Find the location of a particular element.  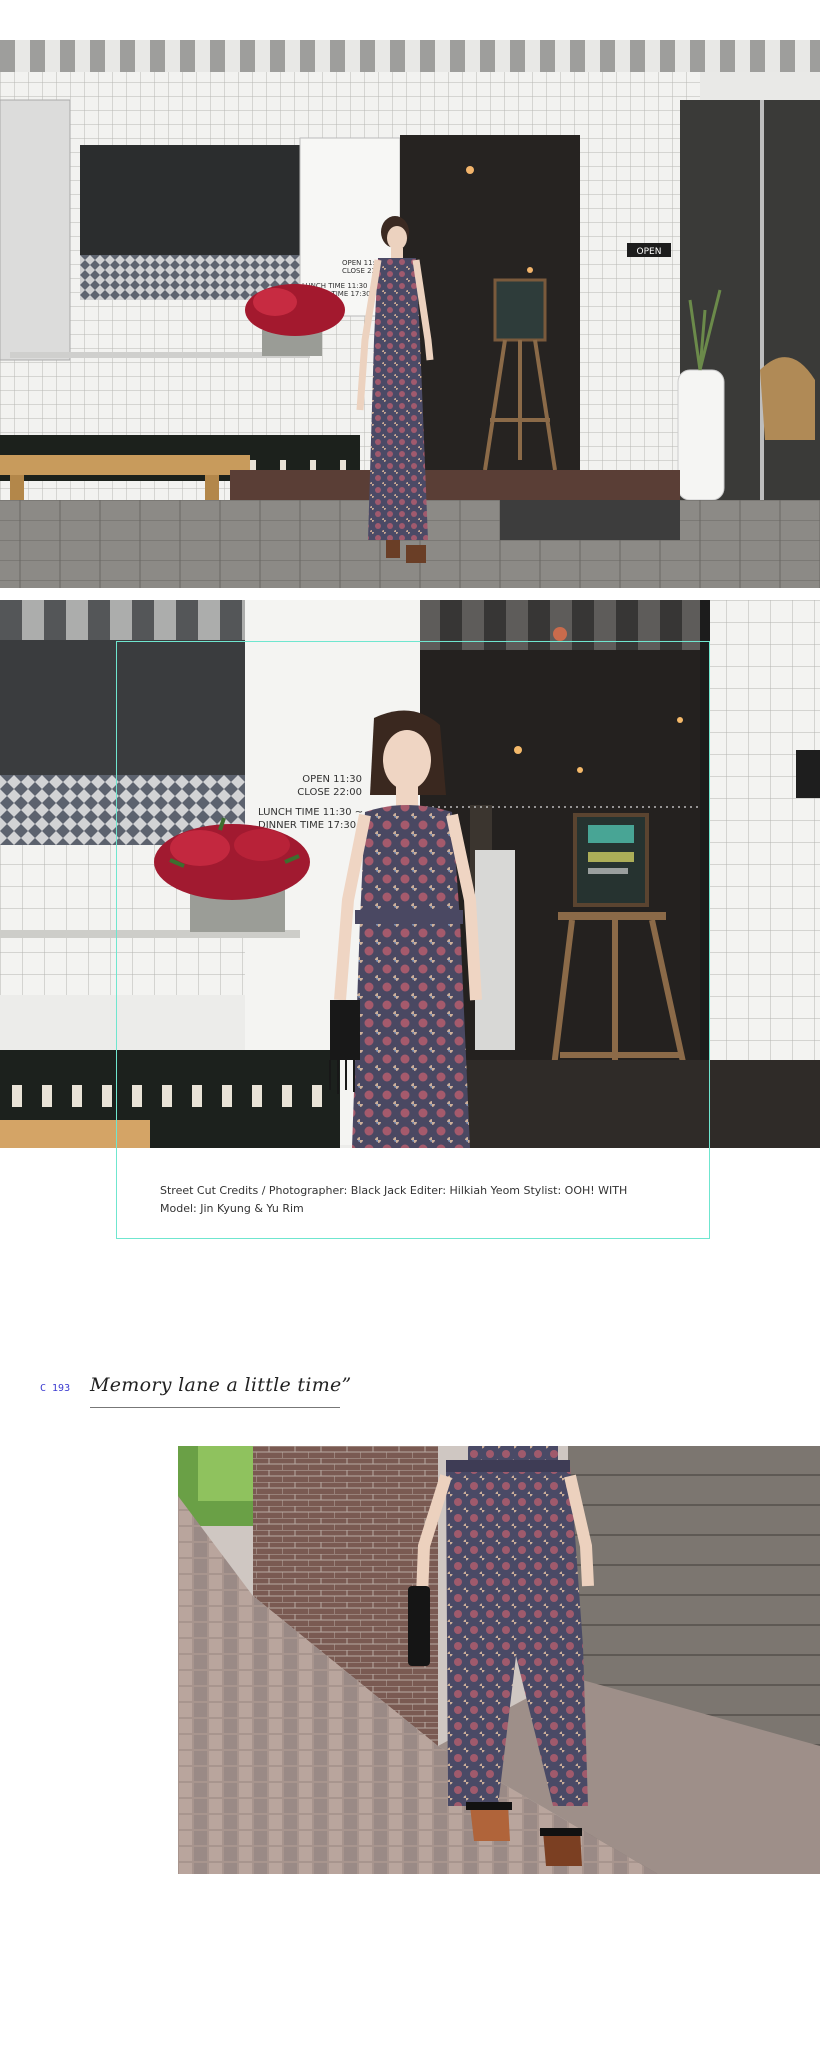

sign-open-hours: OPEN 11:30 is located at coordinates (332, 779).